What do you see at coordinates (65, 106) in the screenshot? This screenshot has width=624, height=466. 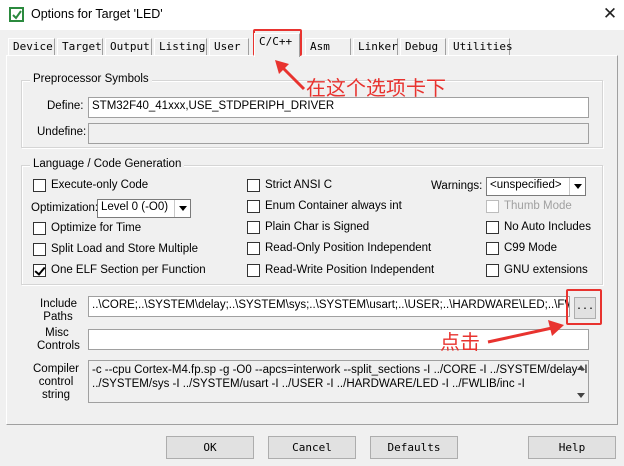 I see `define-label: Define:` at bounding box center [65, 106].